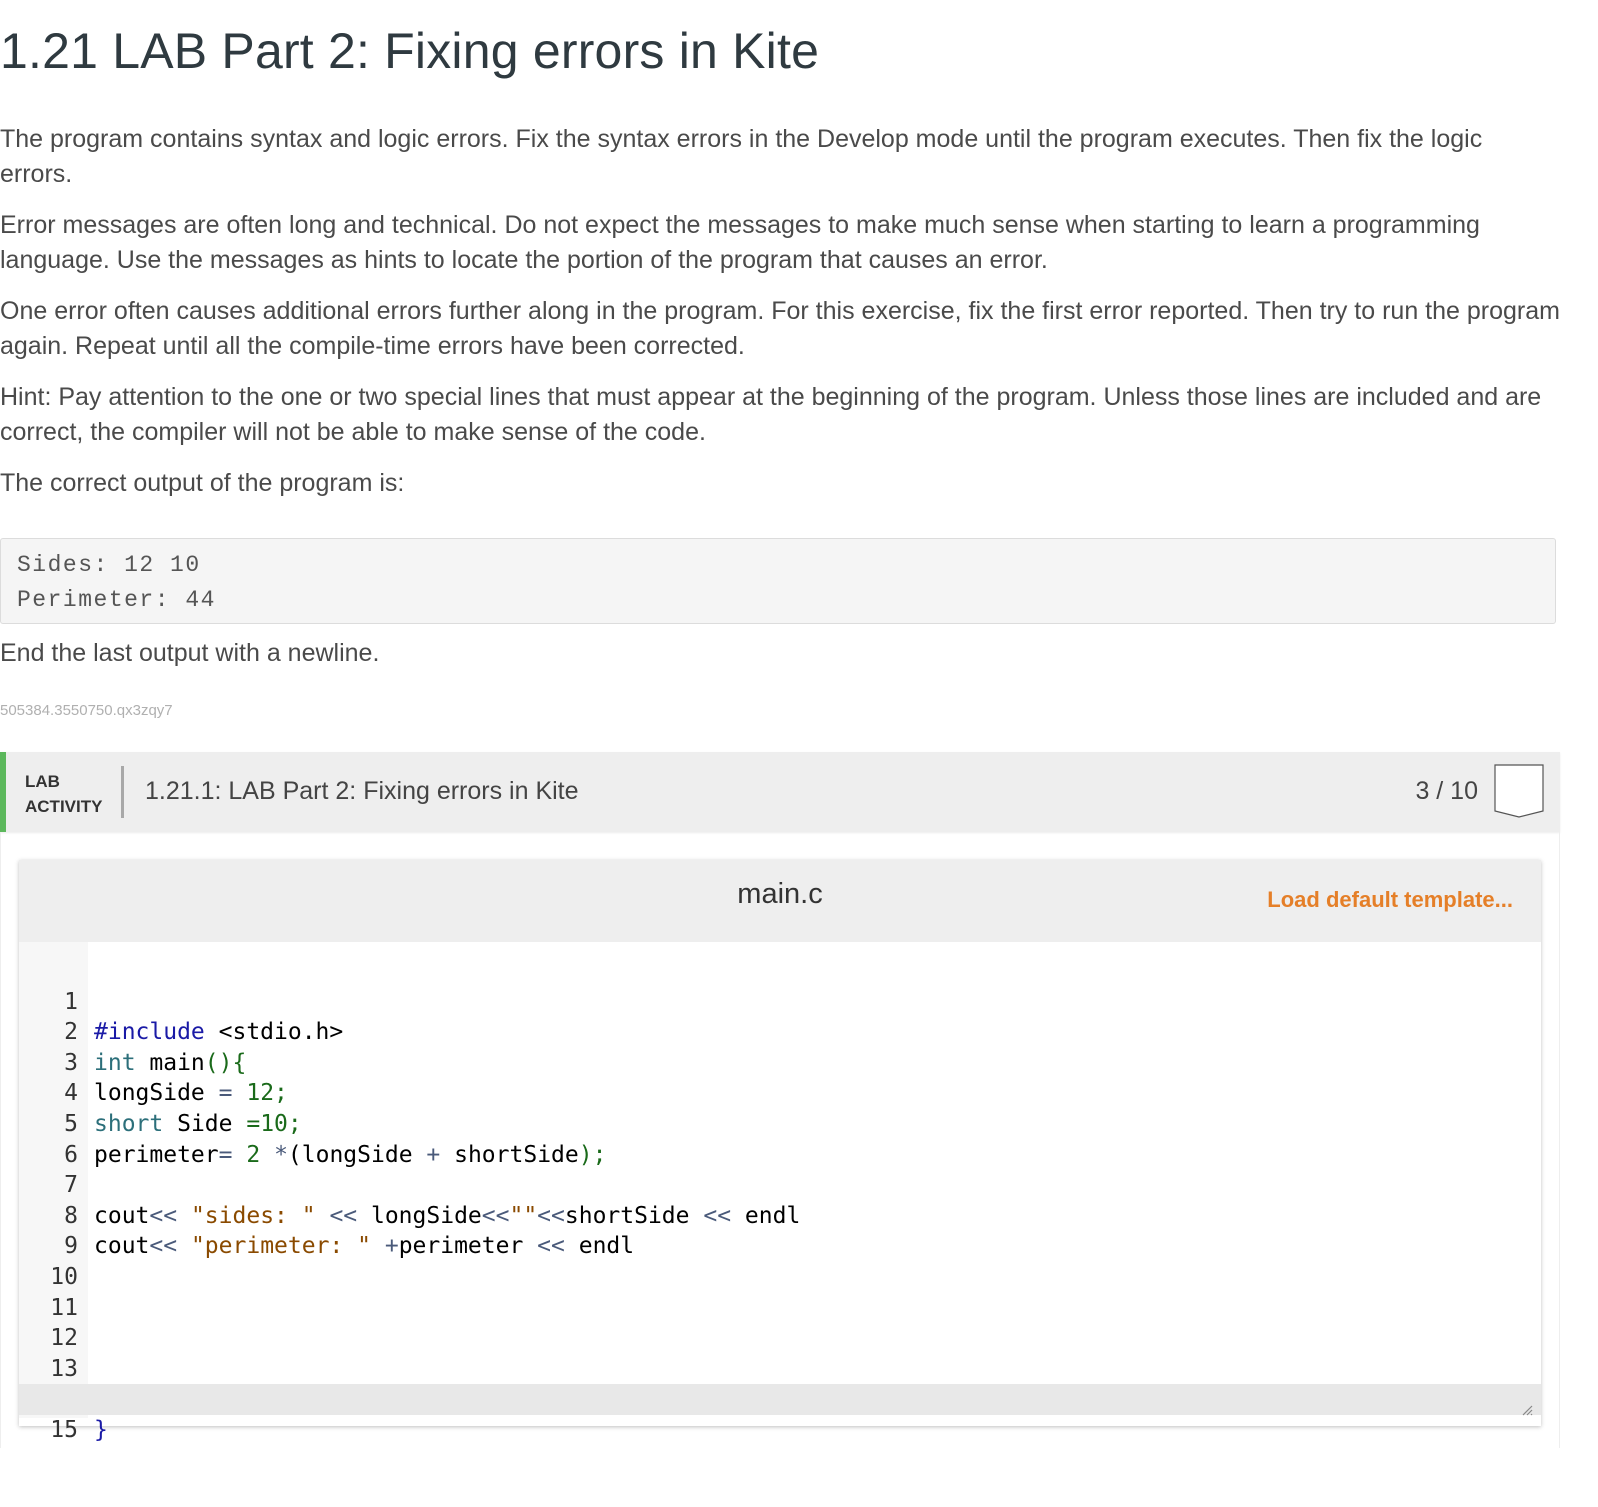  I want to click on reference-id: 505384.3550750.qx3zqy7, so click(86, 710).